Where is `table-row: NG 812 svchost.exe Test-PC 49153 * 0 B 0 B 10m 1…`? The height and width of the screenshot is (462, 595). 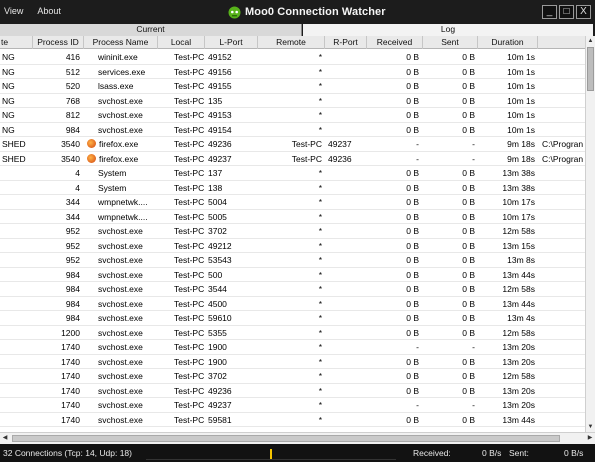 table-row: NG 812 svchost.exe Test-PC 49153 * 0 B 0 B 10m 1… is located at coordinates (292, 115).